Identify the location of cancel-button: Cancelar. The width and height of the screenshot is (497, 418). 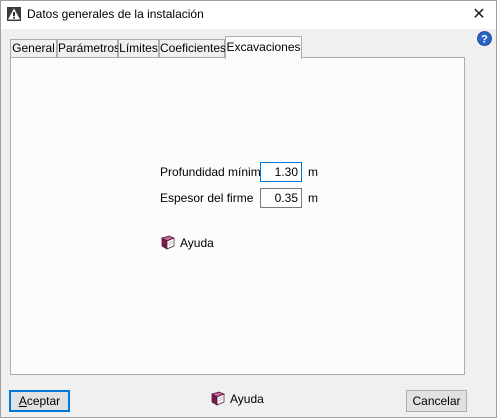
(436, 401).